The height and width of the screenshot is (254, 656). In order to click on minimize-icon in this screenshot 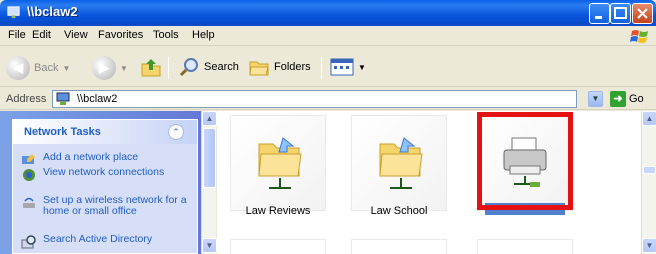, I will do `click(598, 17)`.